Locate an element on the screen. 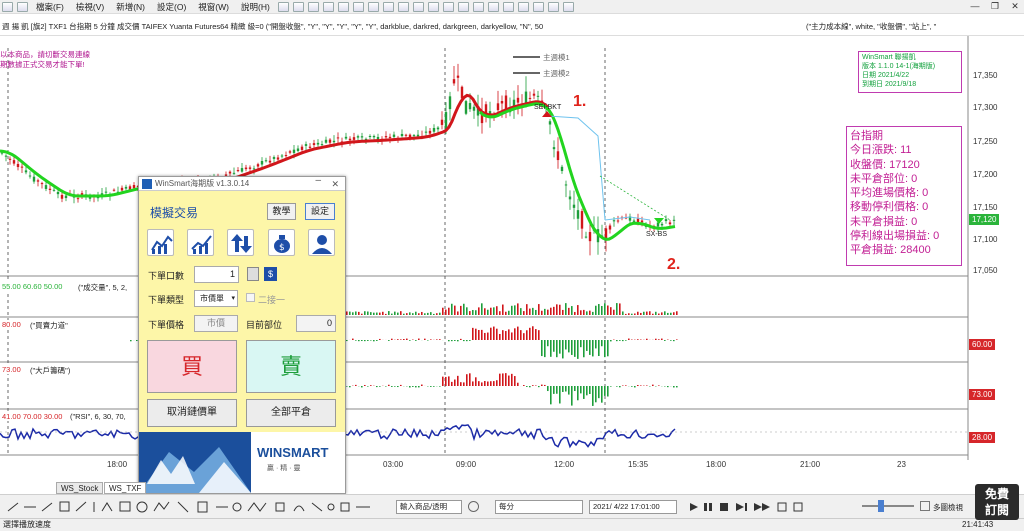 The image size is (1024, 531). legend-label-2: 主週模2 is located at coordinates (556, 73).